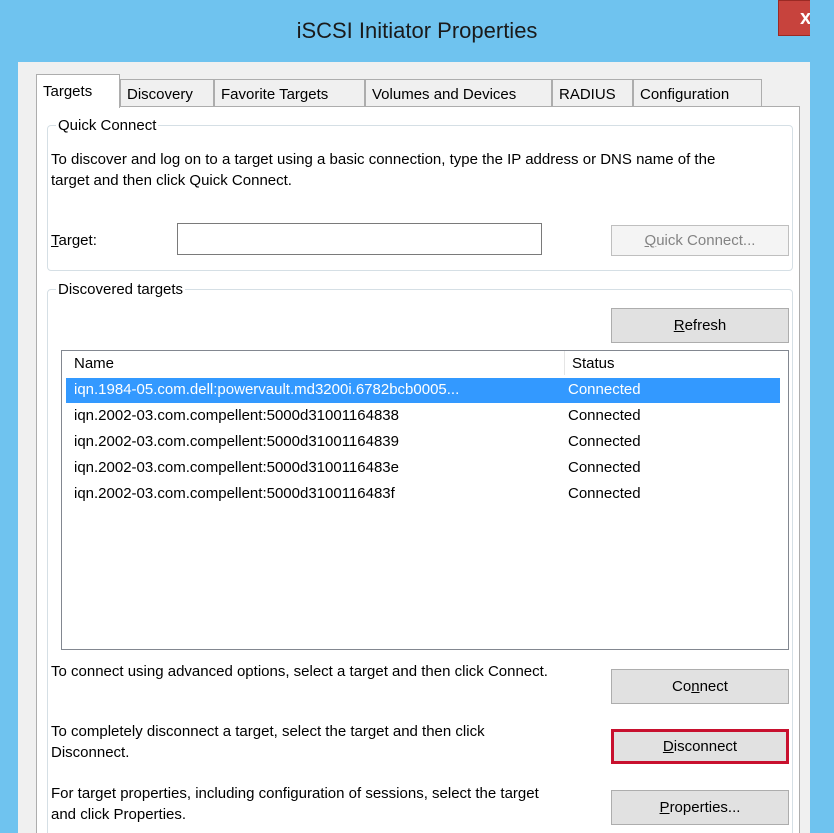  Describe the element at coordinates (679, 325) in the screenshot. I see `refresh-accel: R` at that location.